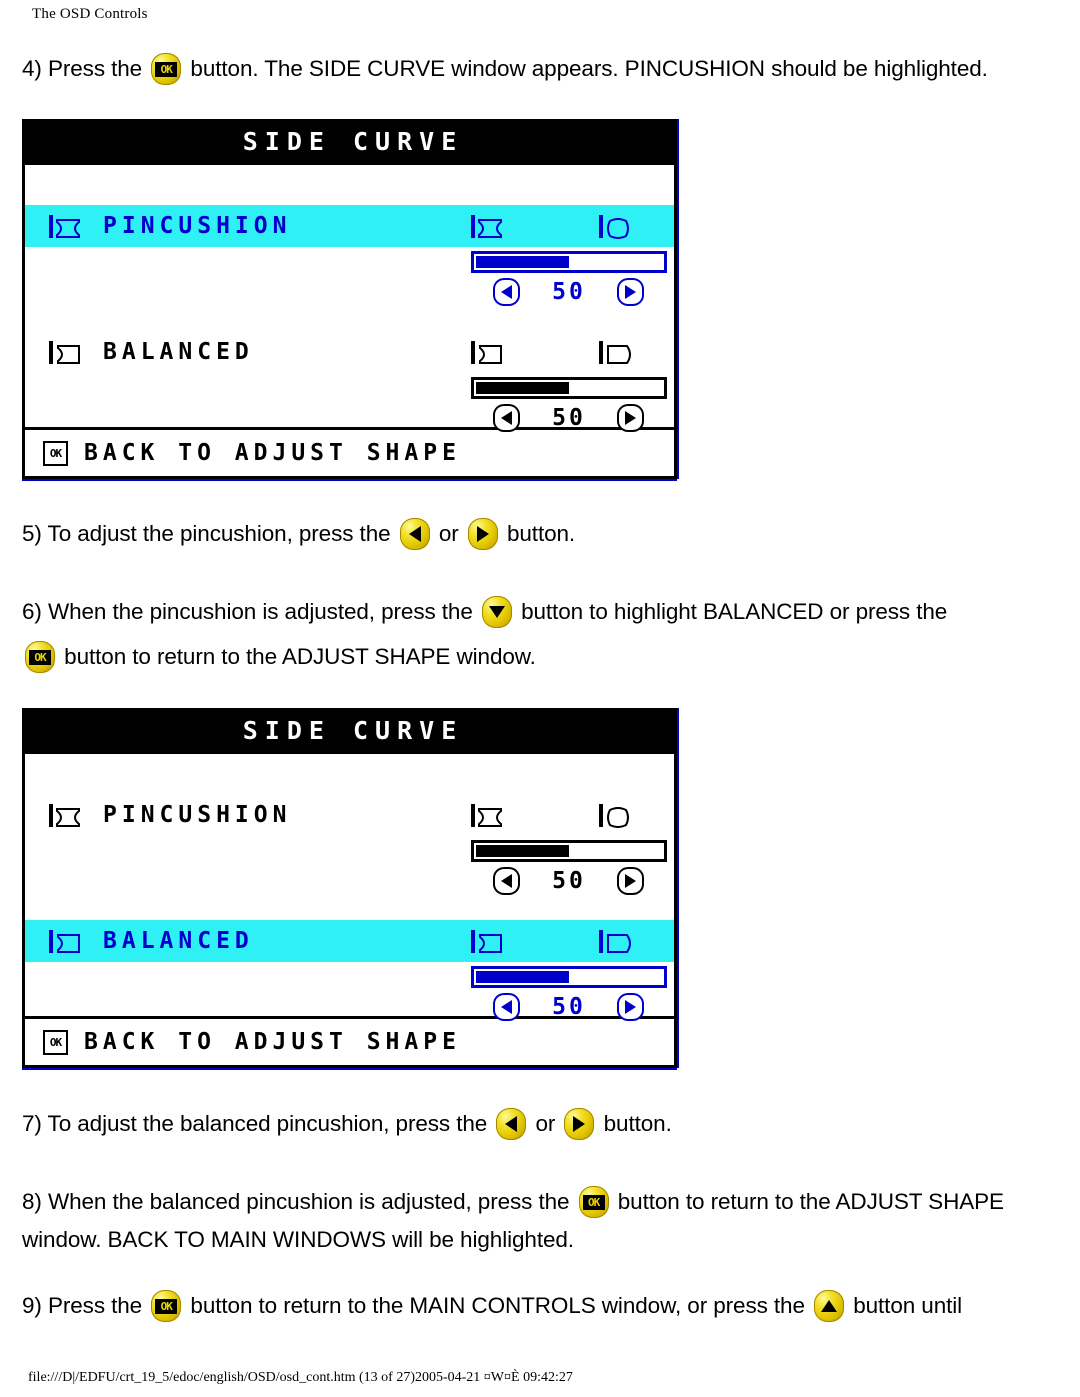  Describe the element at coordinates (522, 262) in the screenshot. I see `osd1-pincushion-bar-fill` at that location.